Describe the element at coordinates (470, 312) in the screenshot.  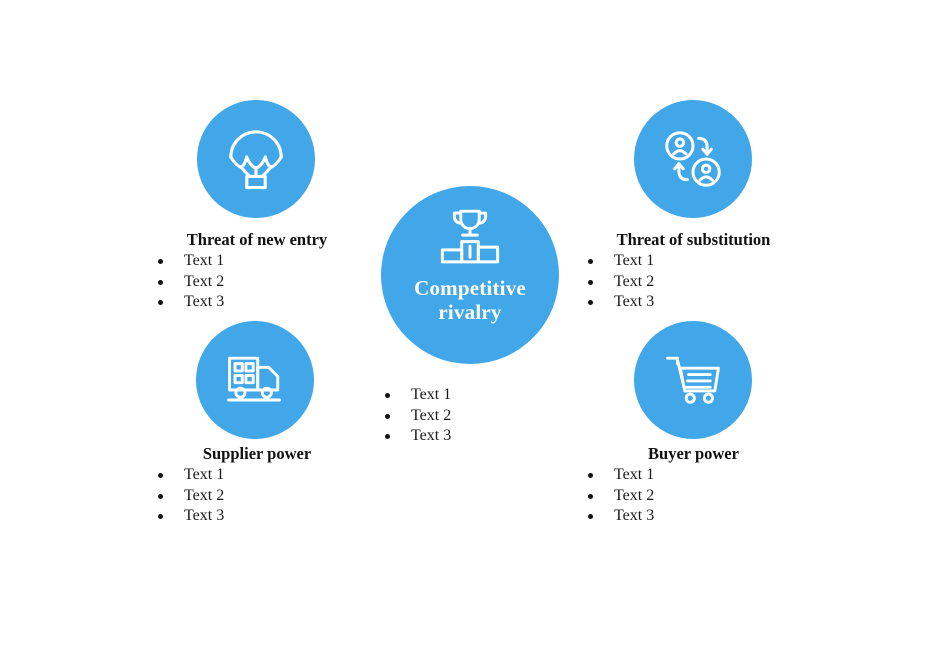
I see `center-label-line2: rivalry` at that location.